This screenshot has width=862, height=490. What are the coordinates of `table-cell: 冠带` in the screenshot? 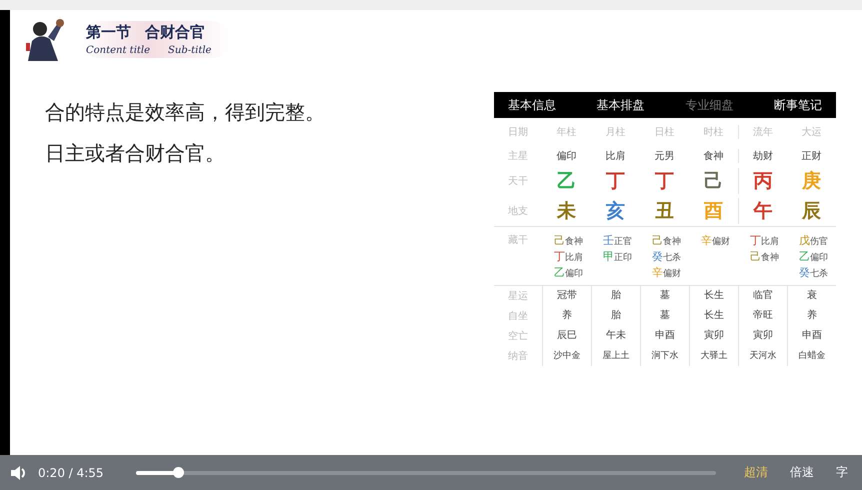 It's located at (566, 296).